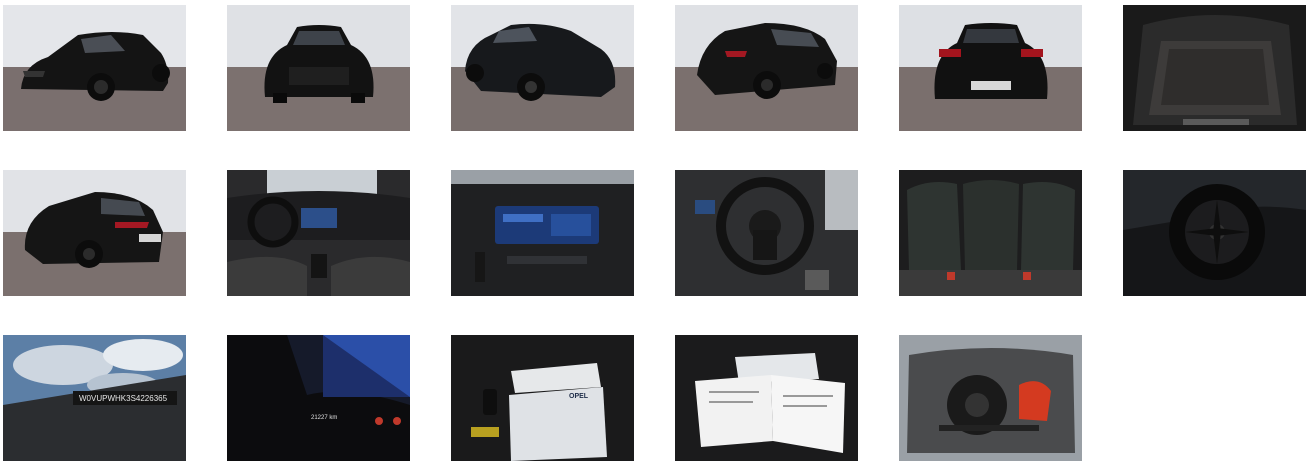 The width and height of the screenshot is (1306, 462). I want to click on thumbnail-exterior-front-left, so click(94, 68).